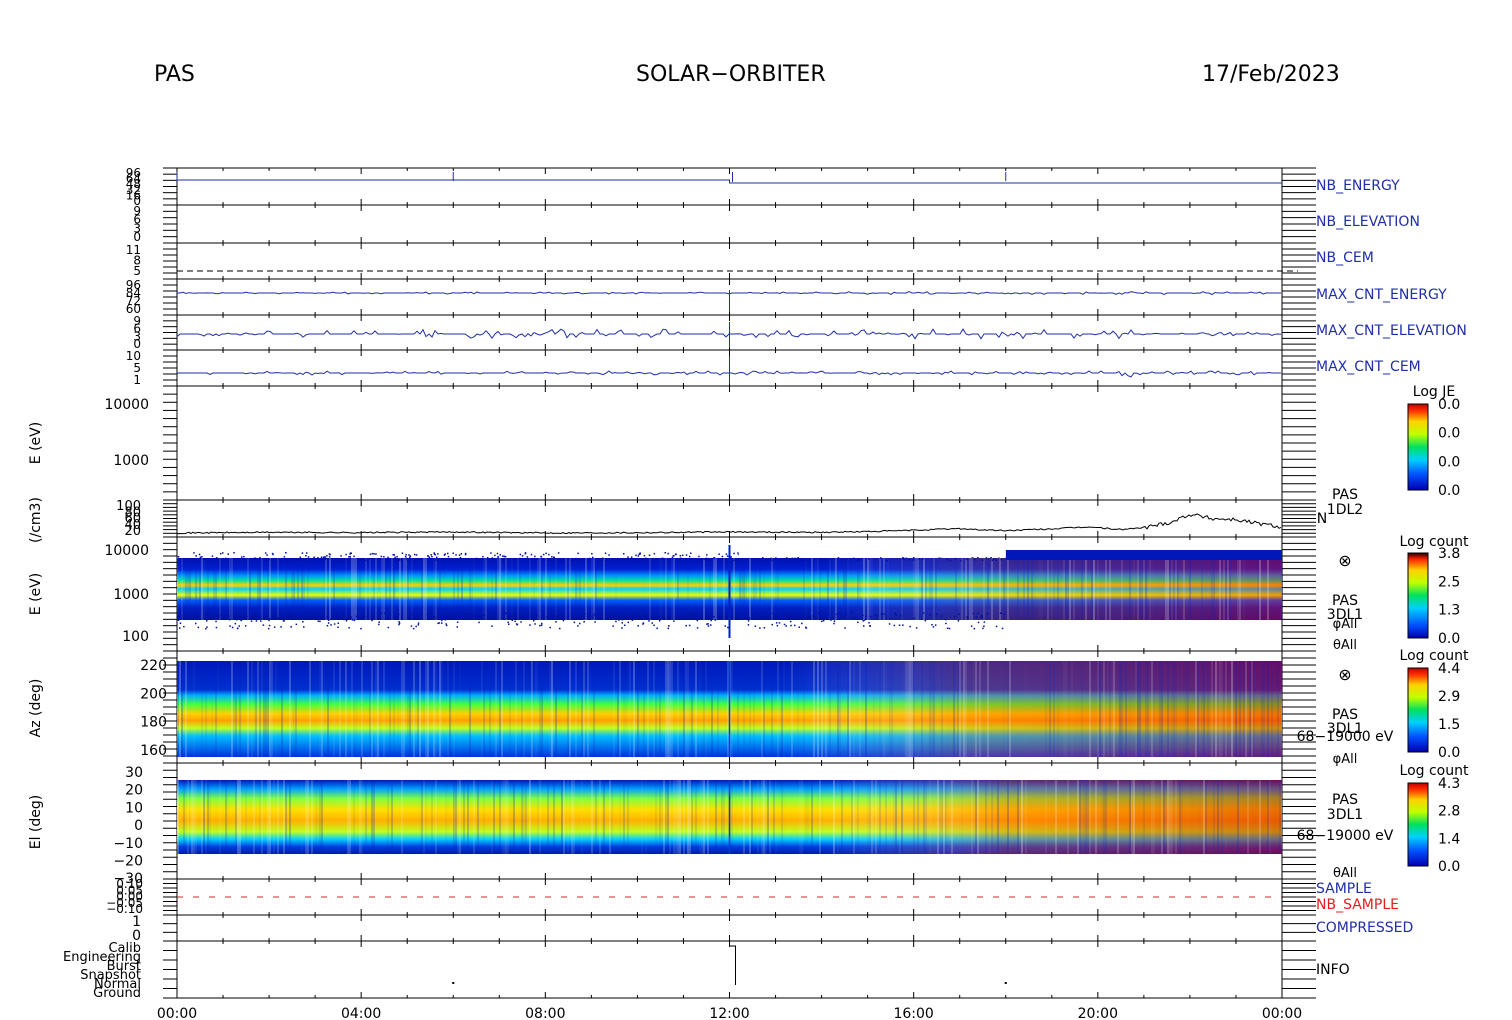 This screenshot has height=1020, width=1512. Describe the element at coordinates (1345, 510) in the screenshot. I see `density-side-label: 1DL2` at that location.